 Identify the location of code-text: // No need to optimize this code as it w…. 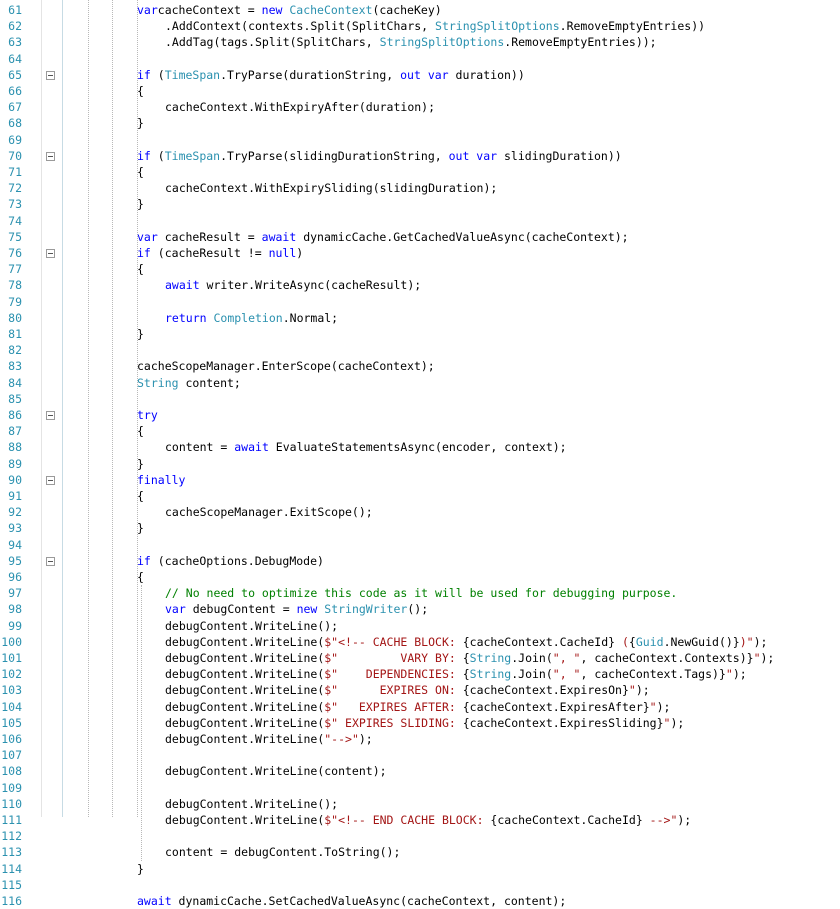
(421, 593).